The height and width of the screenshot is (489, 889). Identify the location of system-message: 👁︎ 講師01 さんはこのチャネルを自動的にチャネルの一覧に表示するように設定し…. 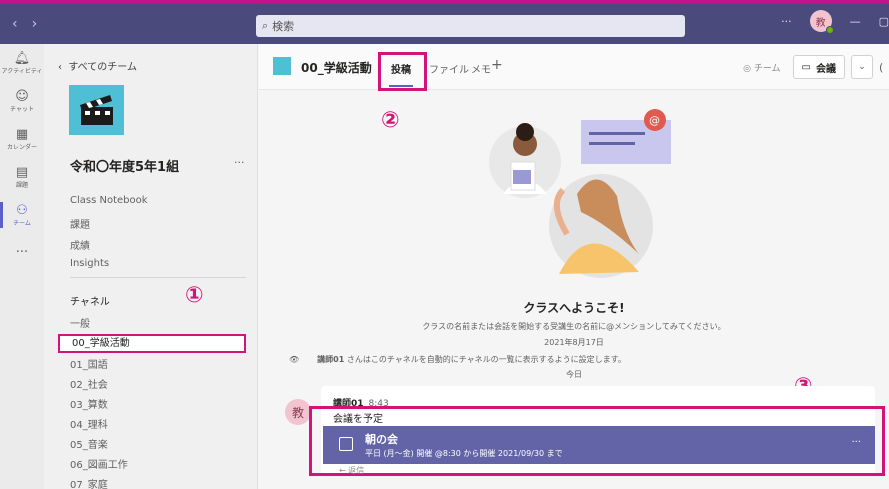
(457, 359).